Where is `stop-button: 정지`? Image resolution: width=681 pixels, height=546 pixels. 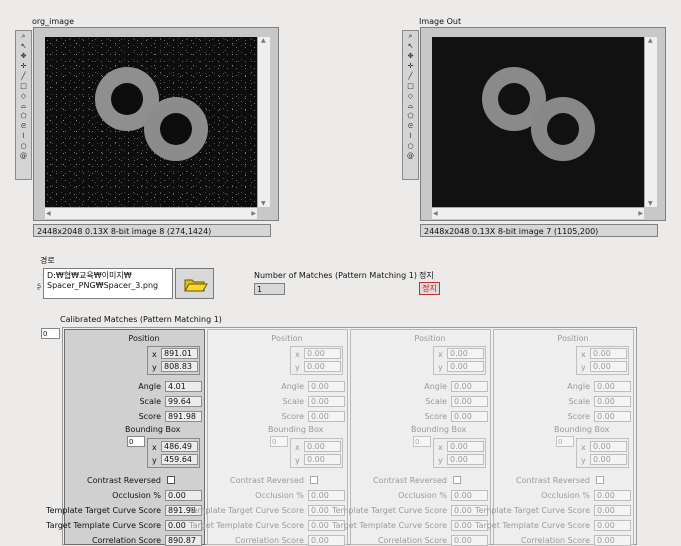
stop-button: 정지 is located at coordinates (429, 288).